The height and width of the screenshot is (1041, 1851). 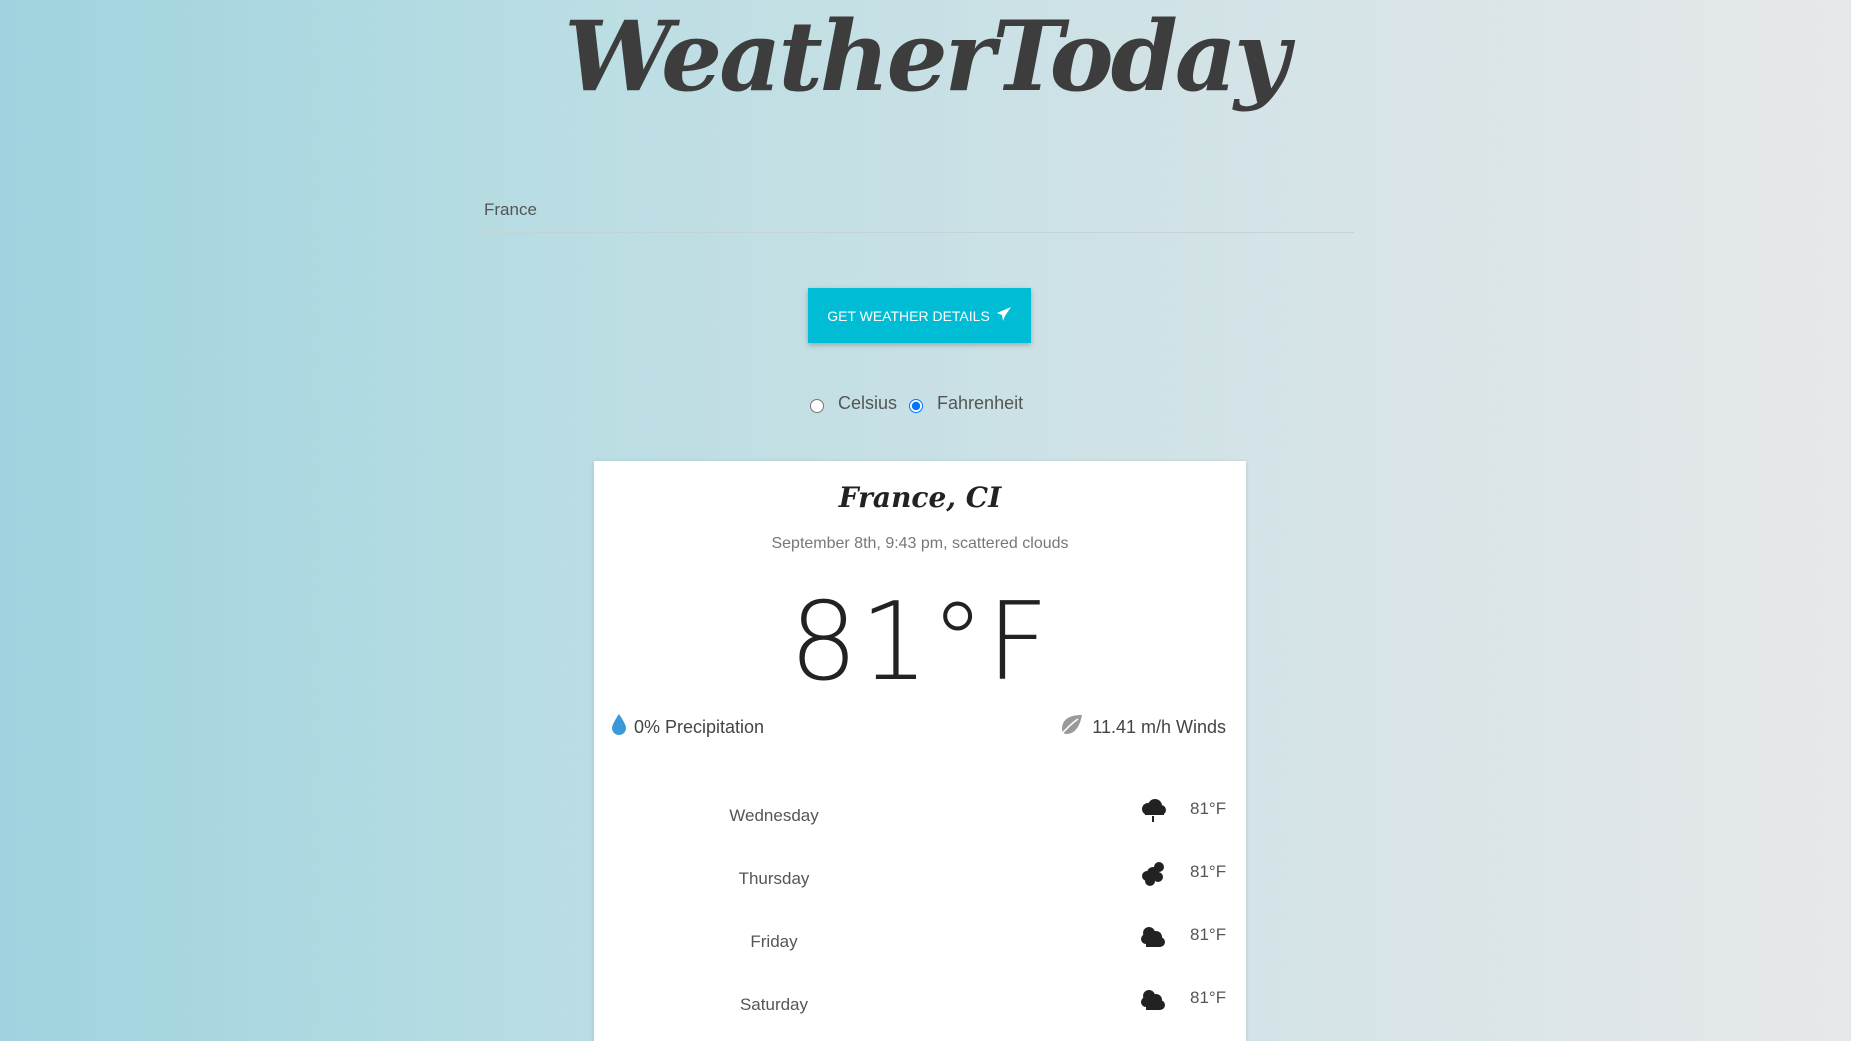 I want to click on celsius-option: Celsius, so click(x=859, y=403).